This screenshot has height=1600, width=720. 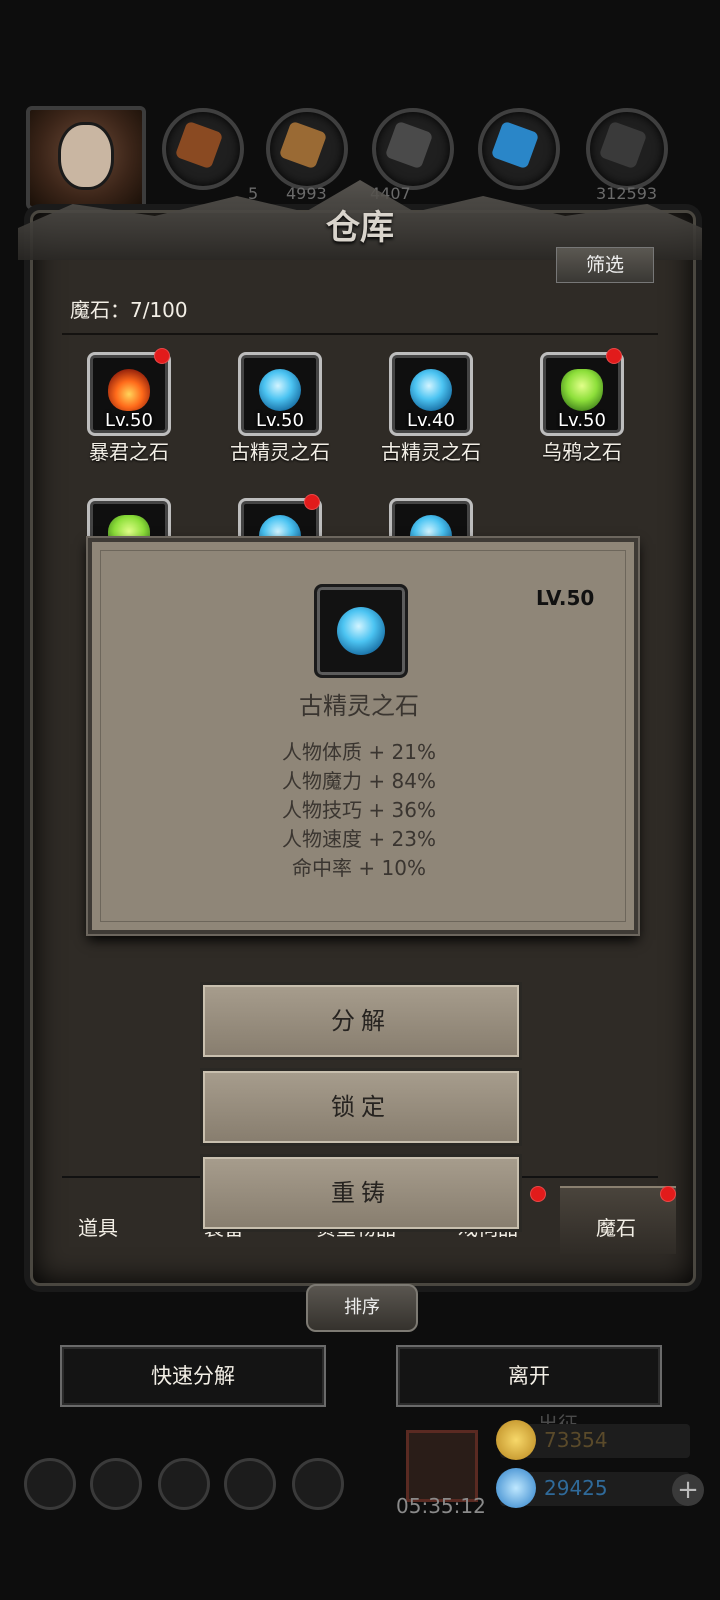 I want to click on detail-level: LV.50, so click(x=565, y=598).